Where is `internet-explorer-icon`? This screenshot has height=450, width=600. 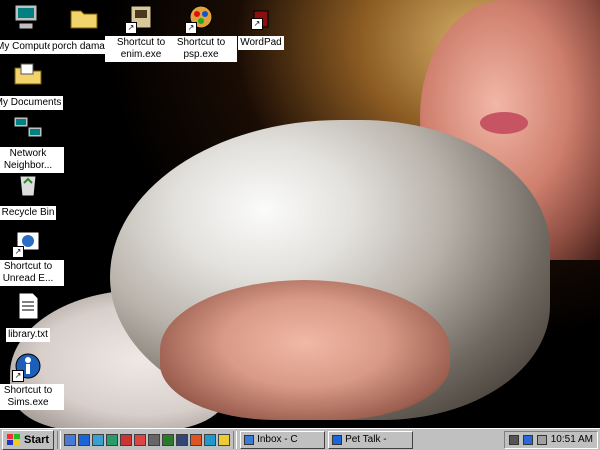
internet-explorer-icon is located at coordinates (84, 439).